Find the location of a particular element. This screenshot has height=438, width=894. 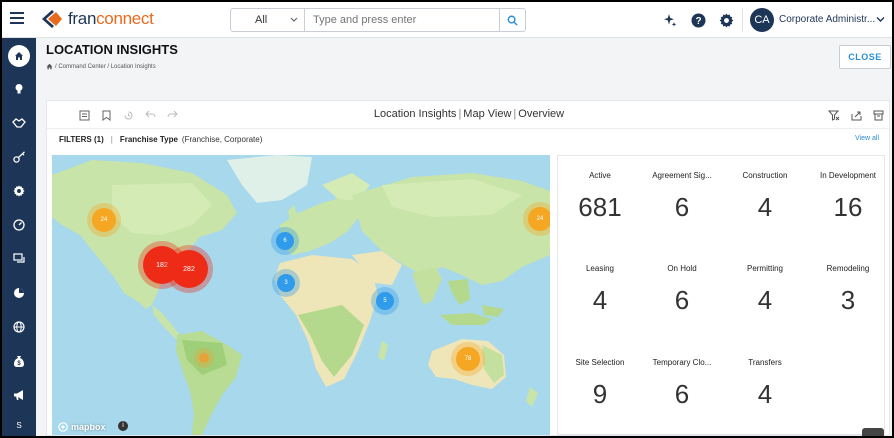

logo-text: franconnect is located at coordinates (111, 19).